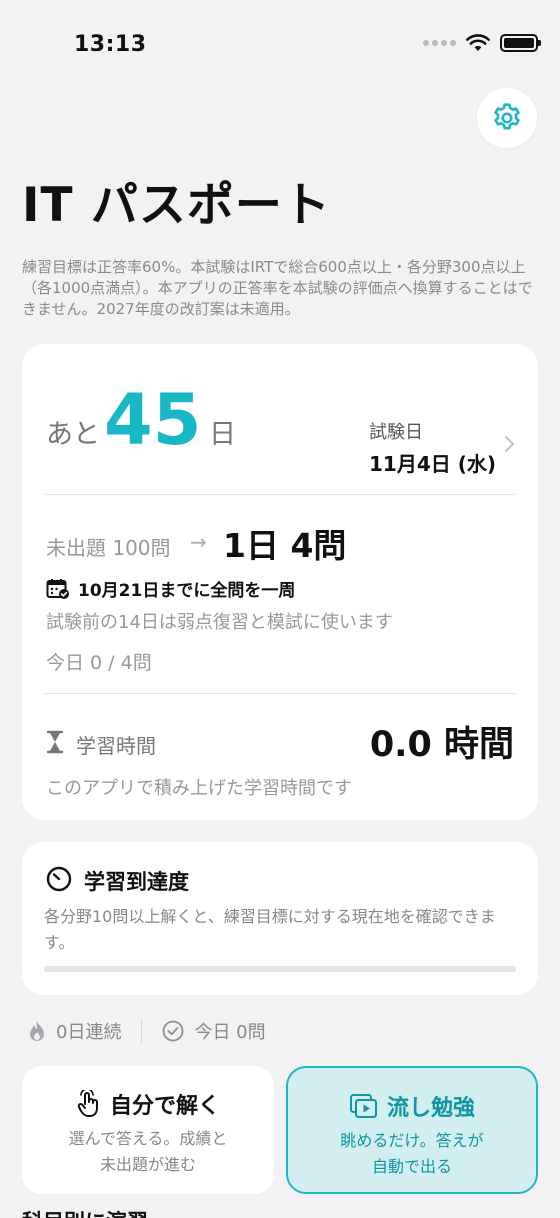 The image size is (560, 1218). I want to click on settings-button, so click(507, 118).